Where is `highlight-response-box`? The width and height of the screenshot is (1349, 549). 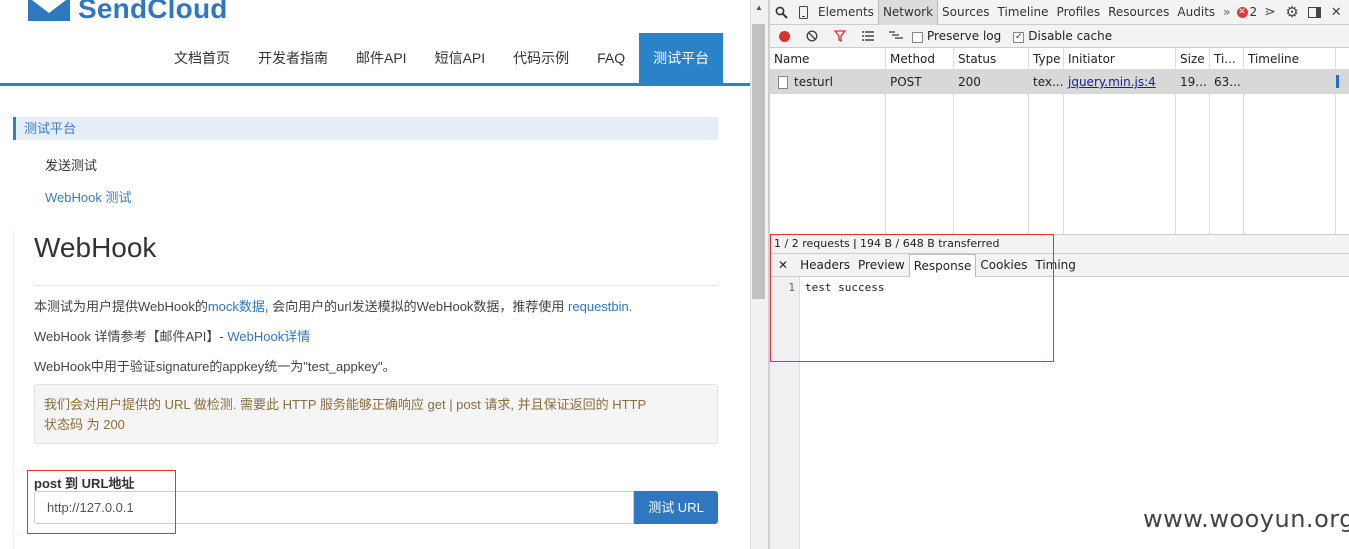
highlight-response-box is located at coordinates (912, 298).